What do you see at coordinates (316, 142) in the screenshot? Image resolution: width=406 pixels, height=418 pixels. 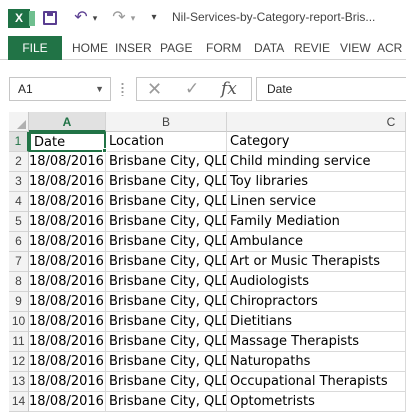 I see `header-cell-c: Category` at bounding box center [316, 142].